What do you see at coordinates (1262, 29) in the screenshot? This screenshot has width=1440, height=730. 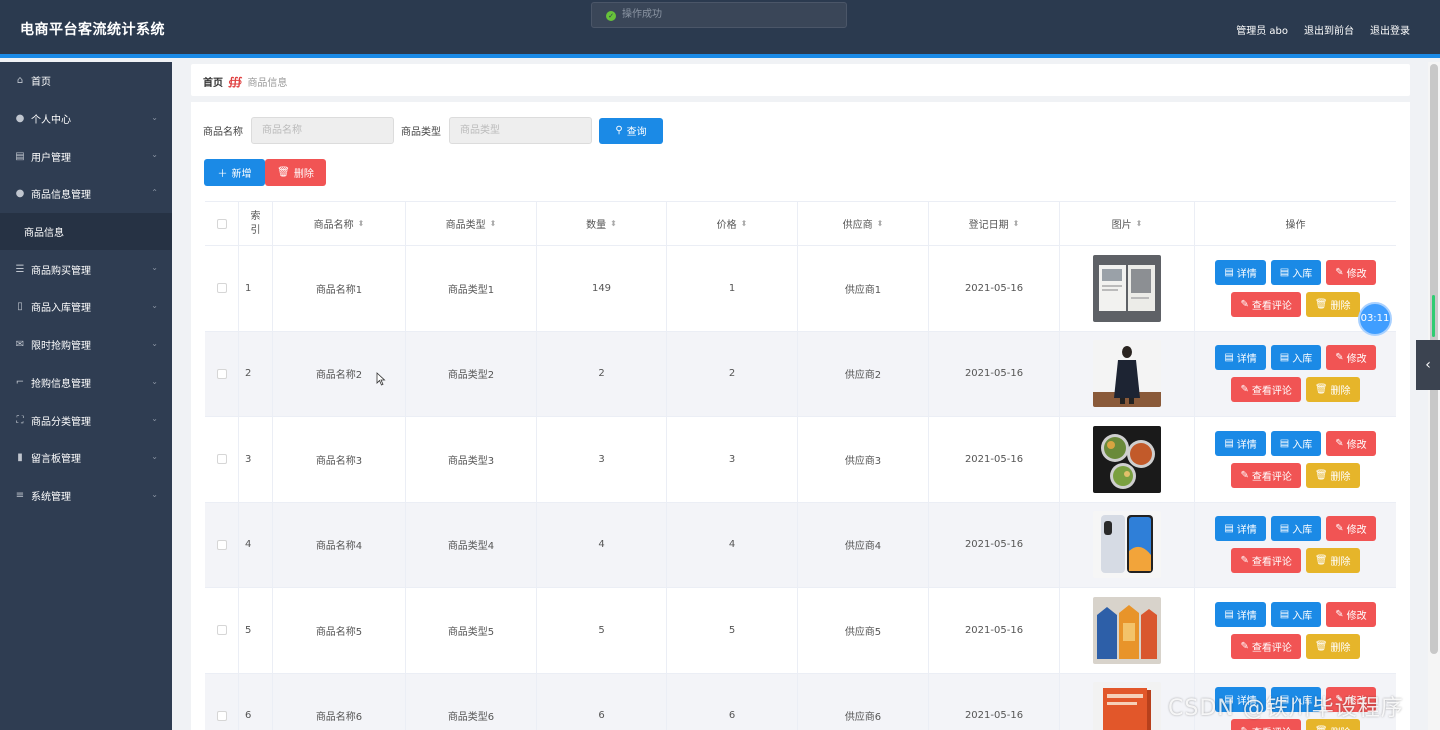 I see `admin-user-label: 管理员 abo` at bounding box center [1262, 29].